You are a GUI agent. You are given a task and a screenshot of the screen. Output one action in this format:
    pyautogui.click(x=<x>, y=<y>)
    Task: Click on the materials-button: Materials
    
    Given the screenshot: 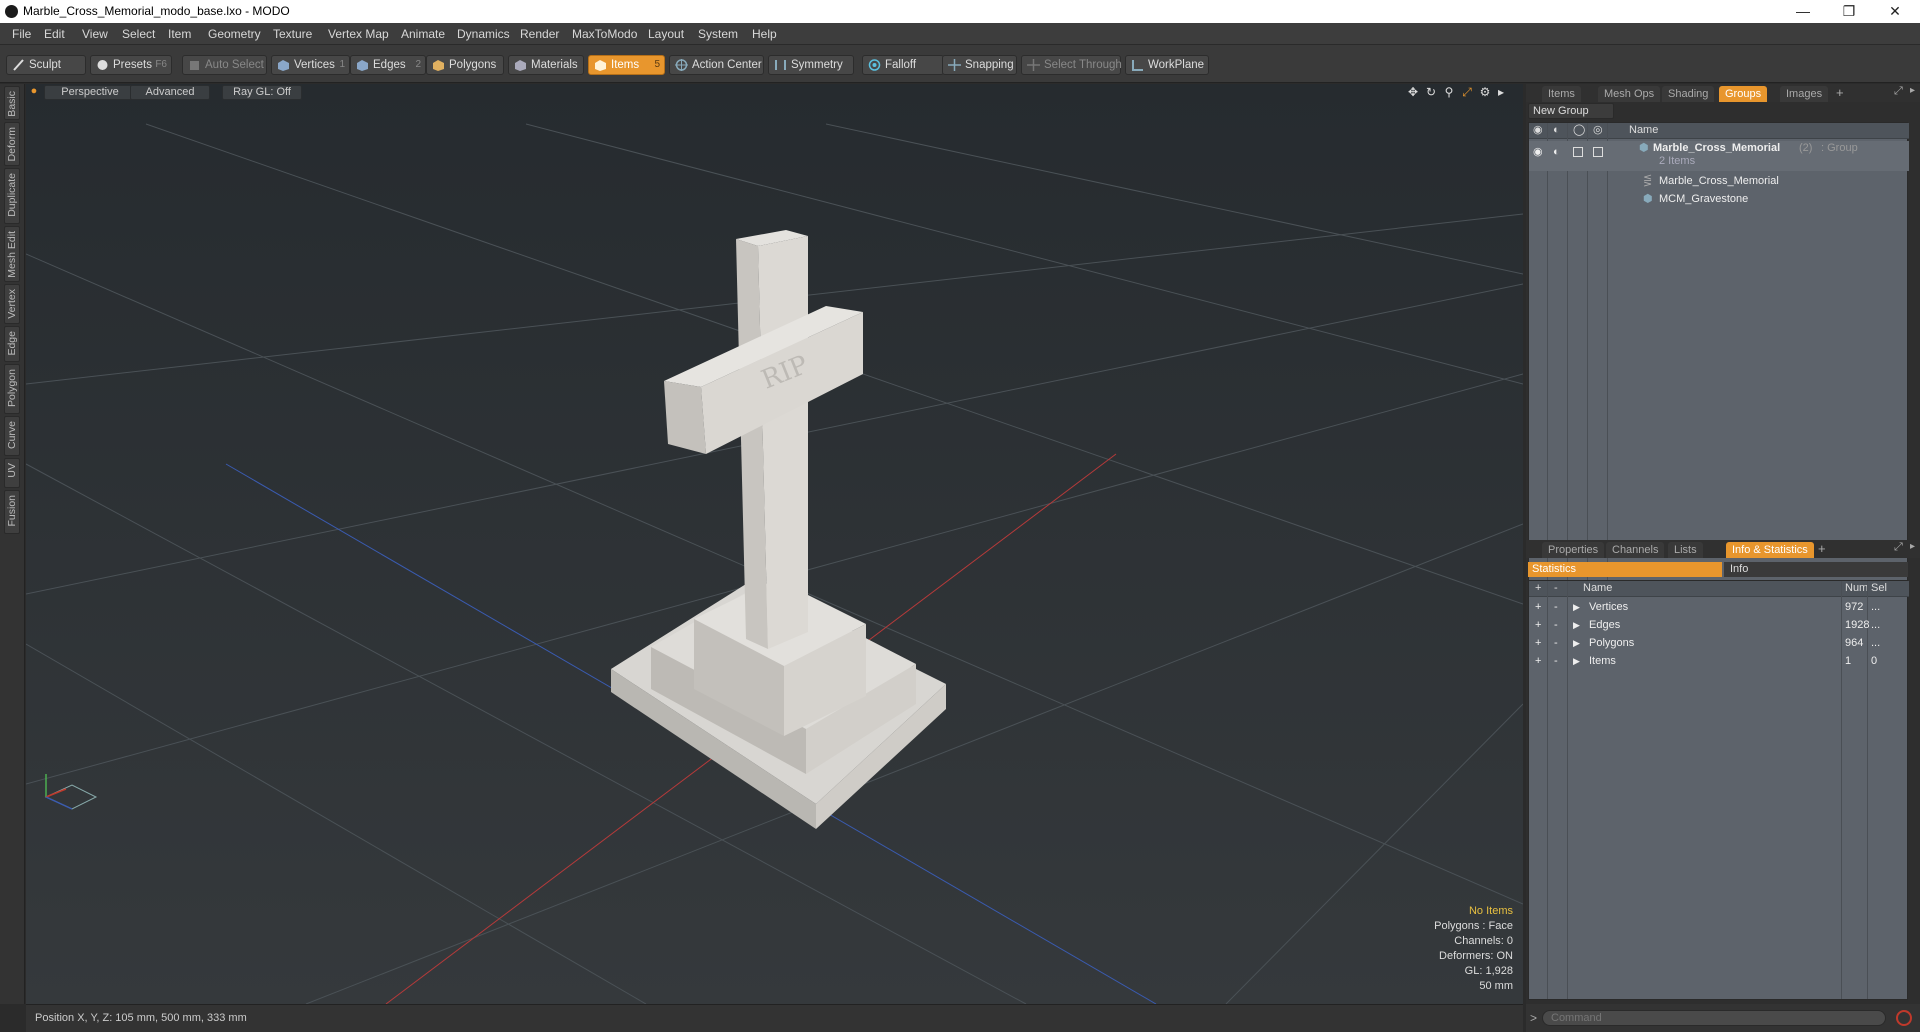 What is the action you would take?
    pyautogui.click(x=546, y=65)
    